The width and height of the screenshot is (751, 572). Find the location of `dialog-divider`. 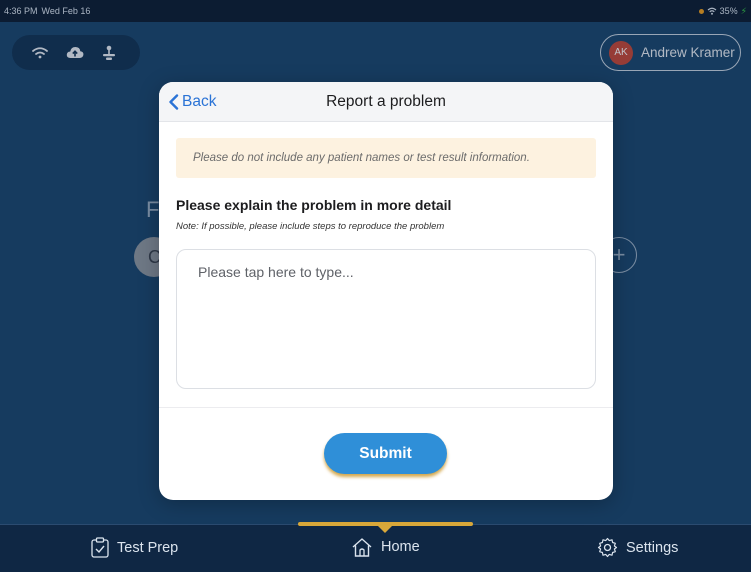

dialog-divider is located at coordinates (386, 407).